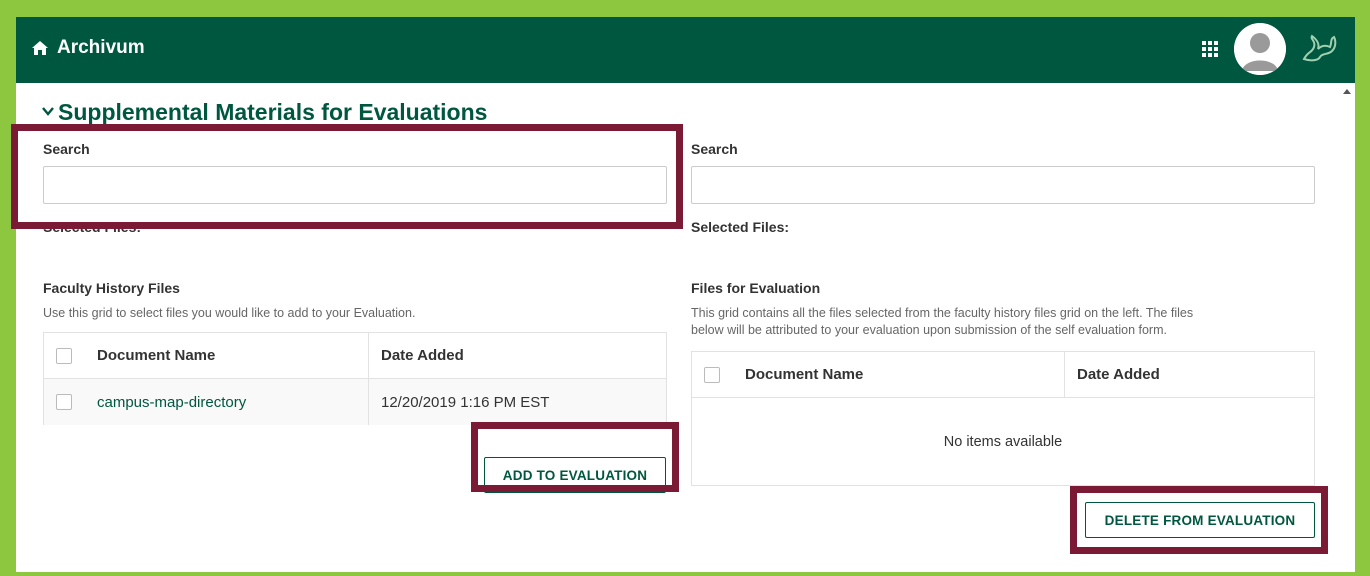  Describe the element at coordinates (66, 149) in the screenshot. I see `left-search-label: Search` at that location.